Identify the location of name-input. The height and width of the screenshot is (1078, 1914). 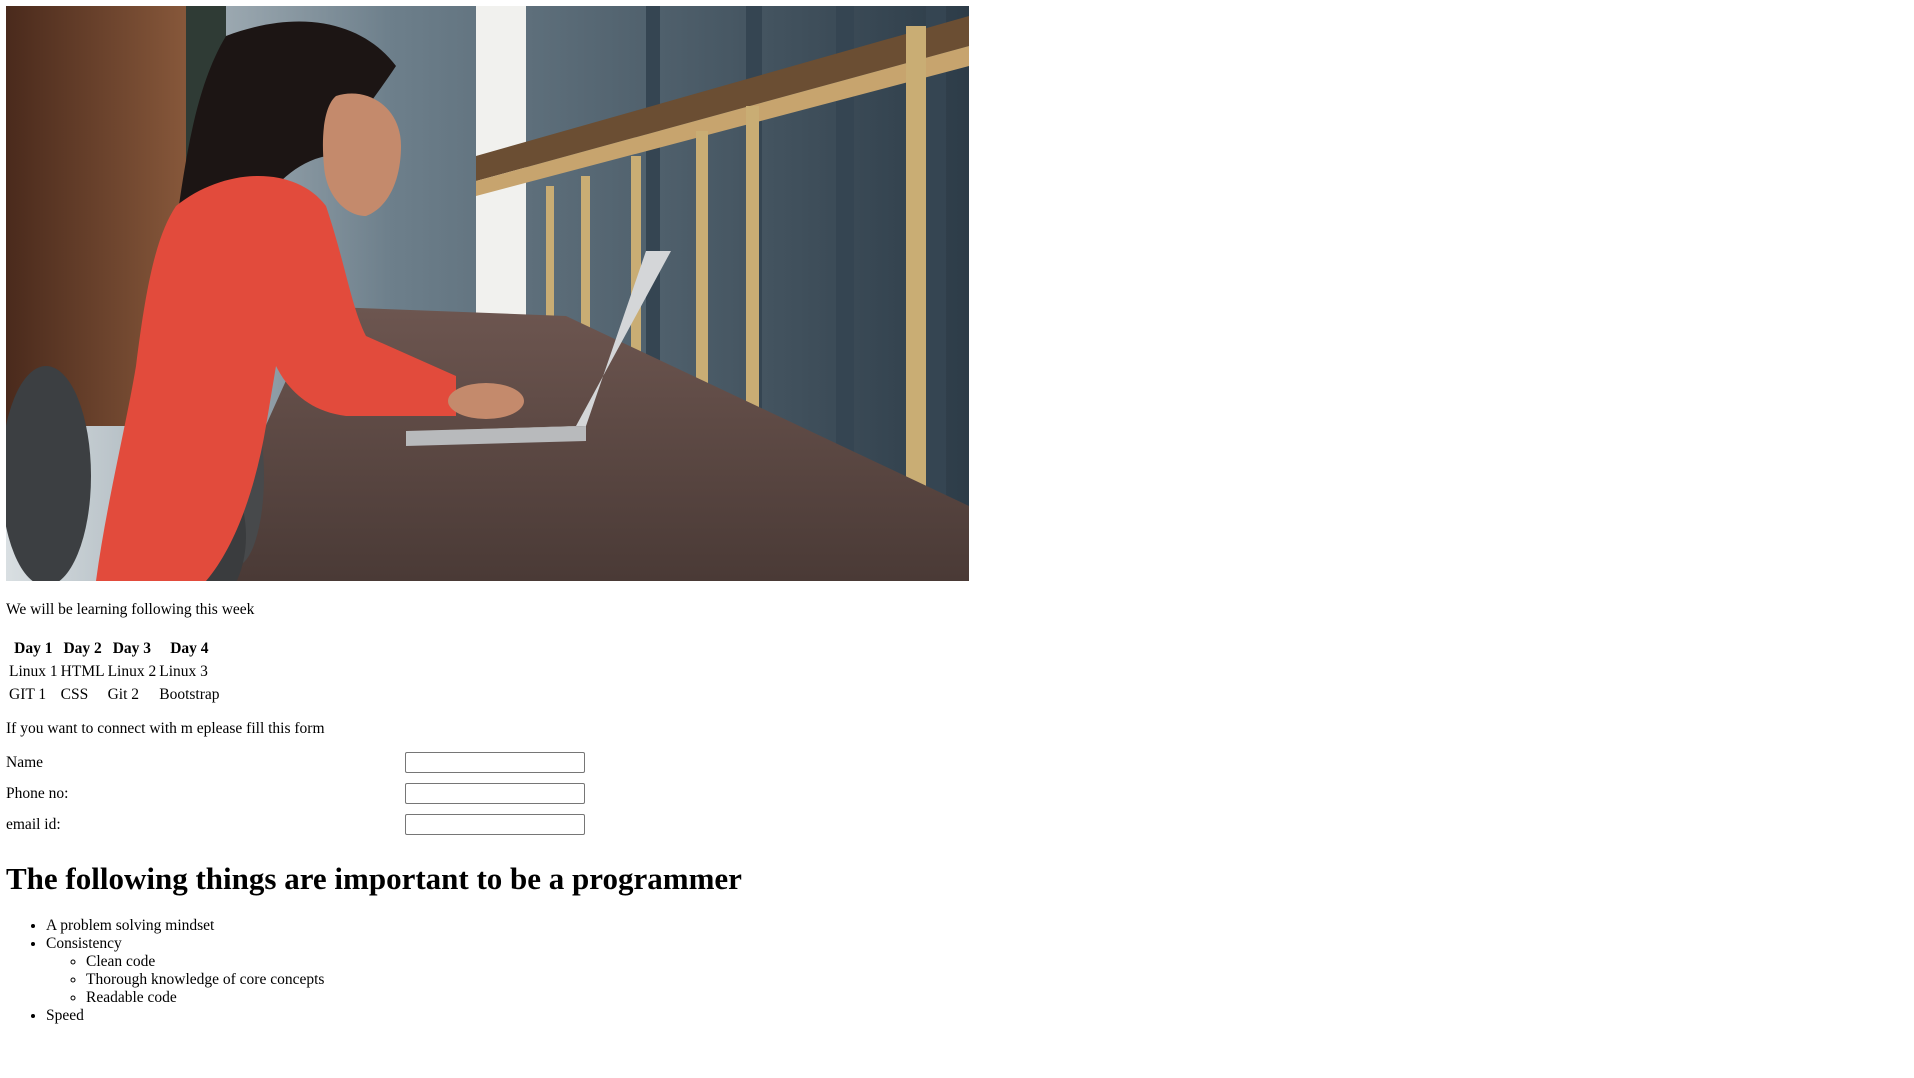
(495, 762).